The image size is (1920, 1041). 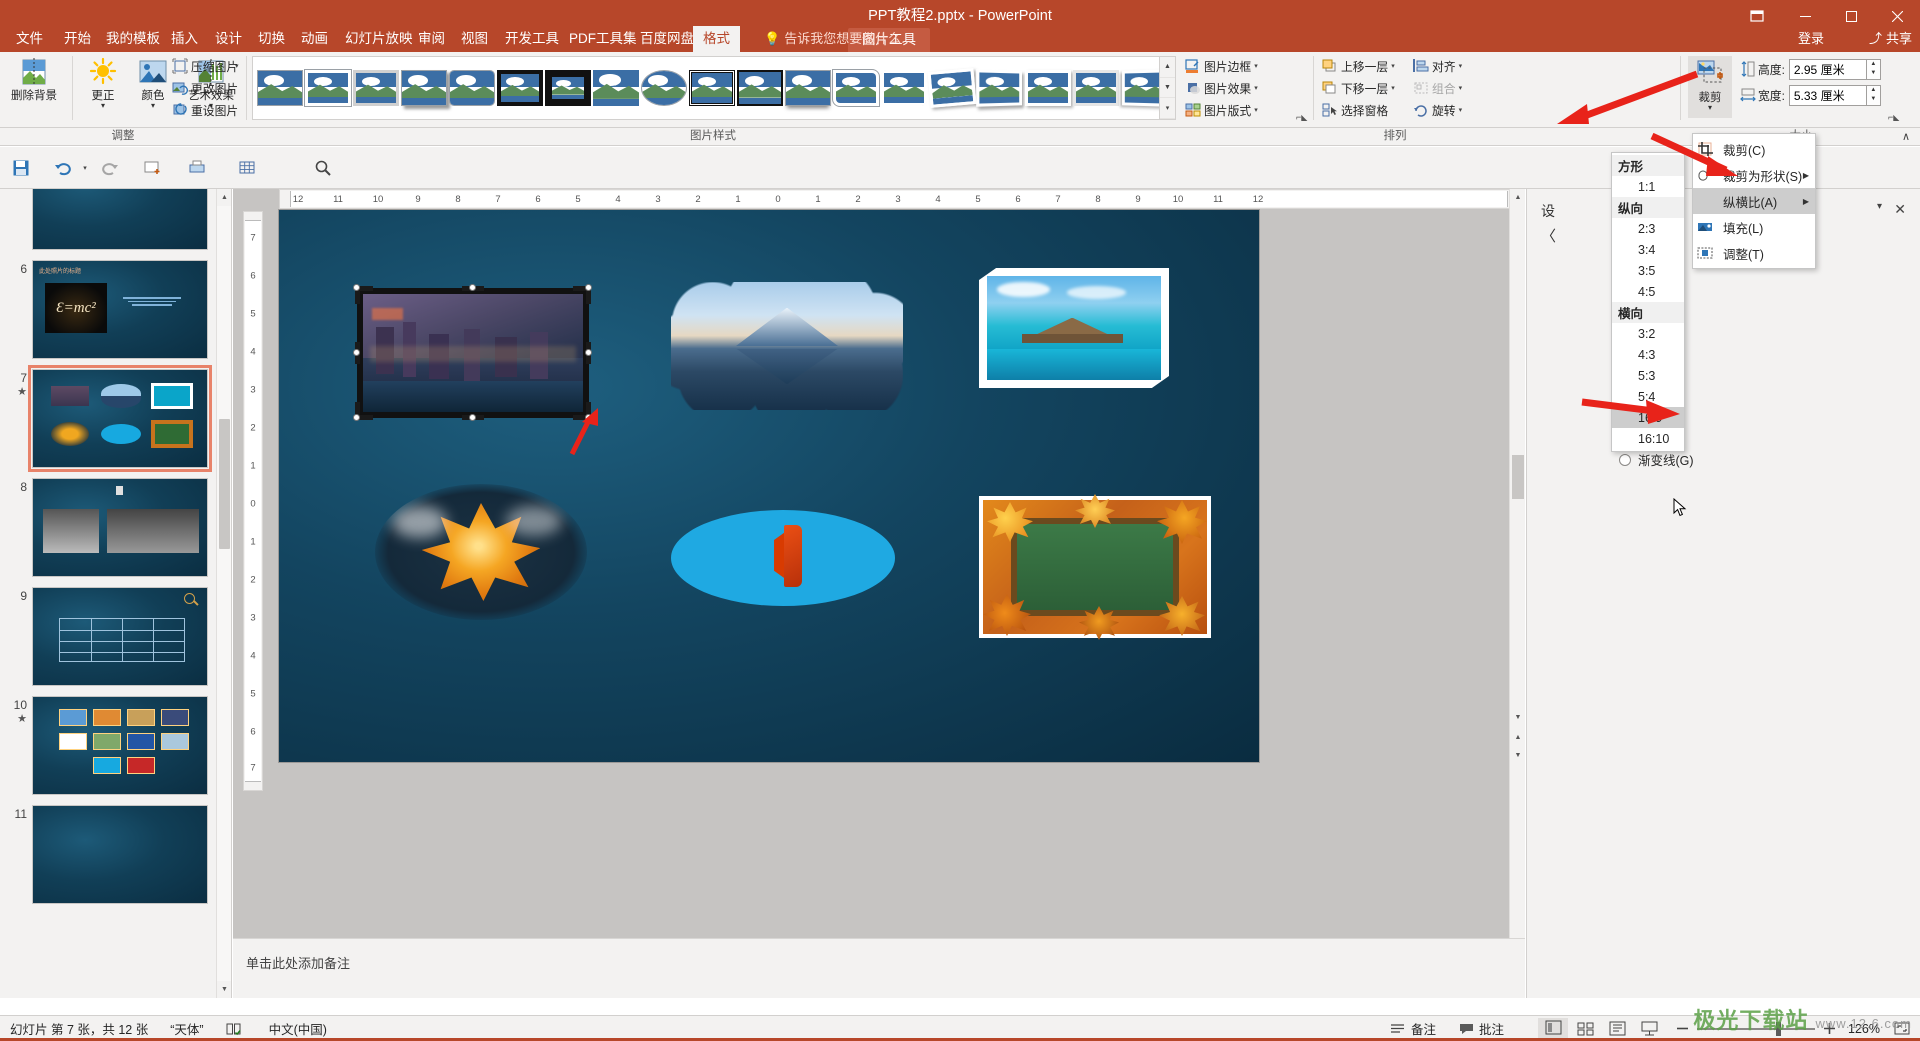 I want to click on selection-handle-n, so click(x=472, y=287).